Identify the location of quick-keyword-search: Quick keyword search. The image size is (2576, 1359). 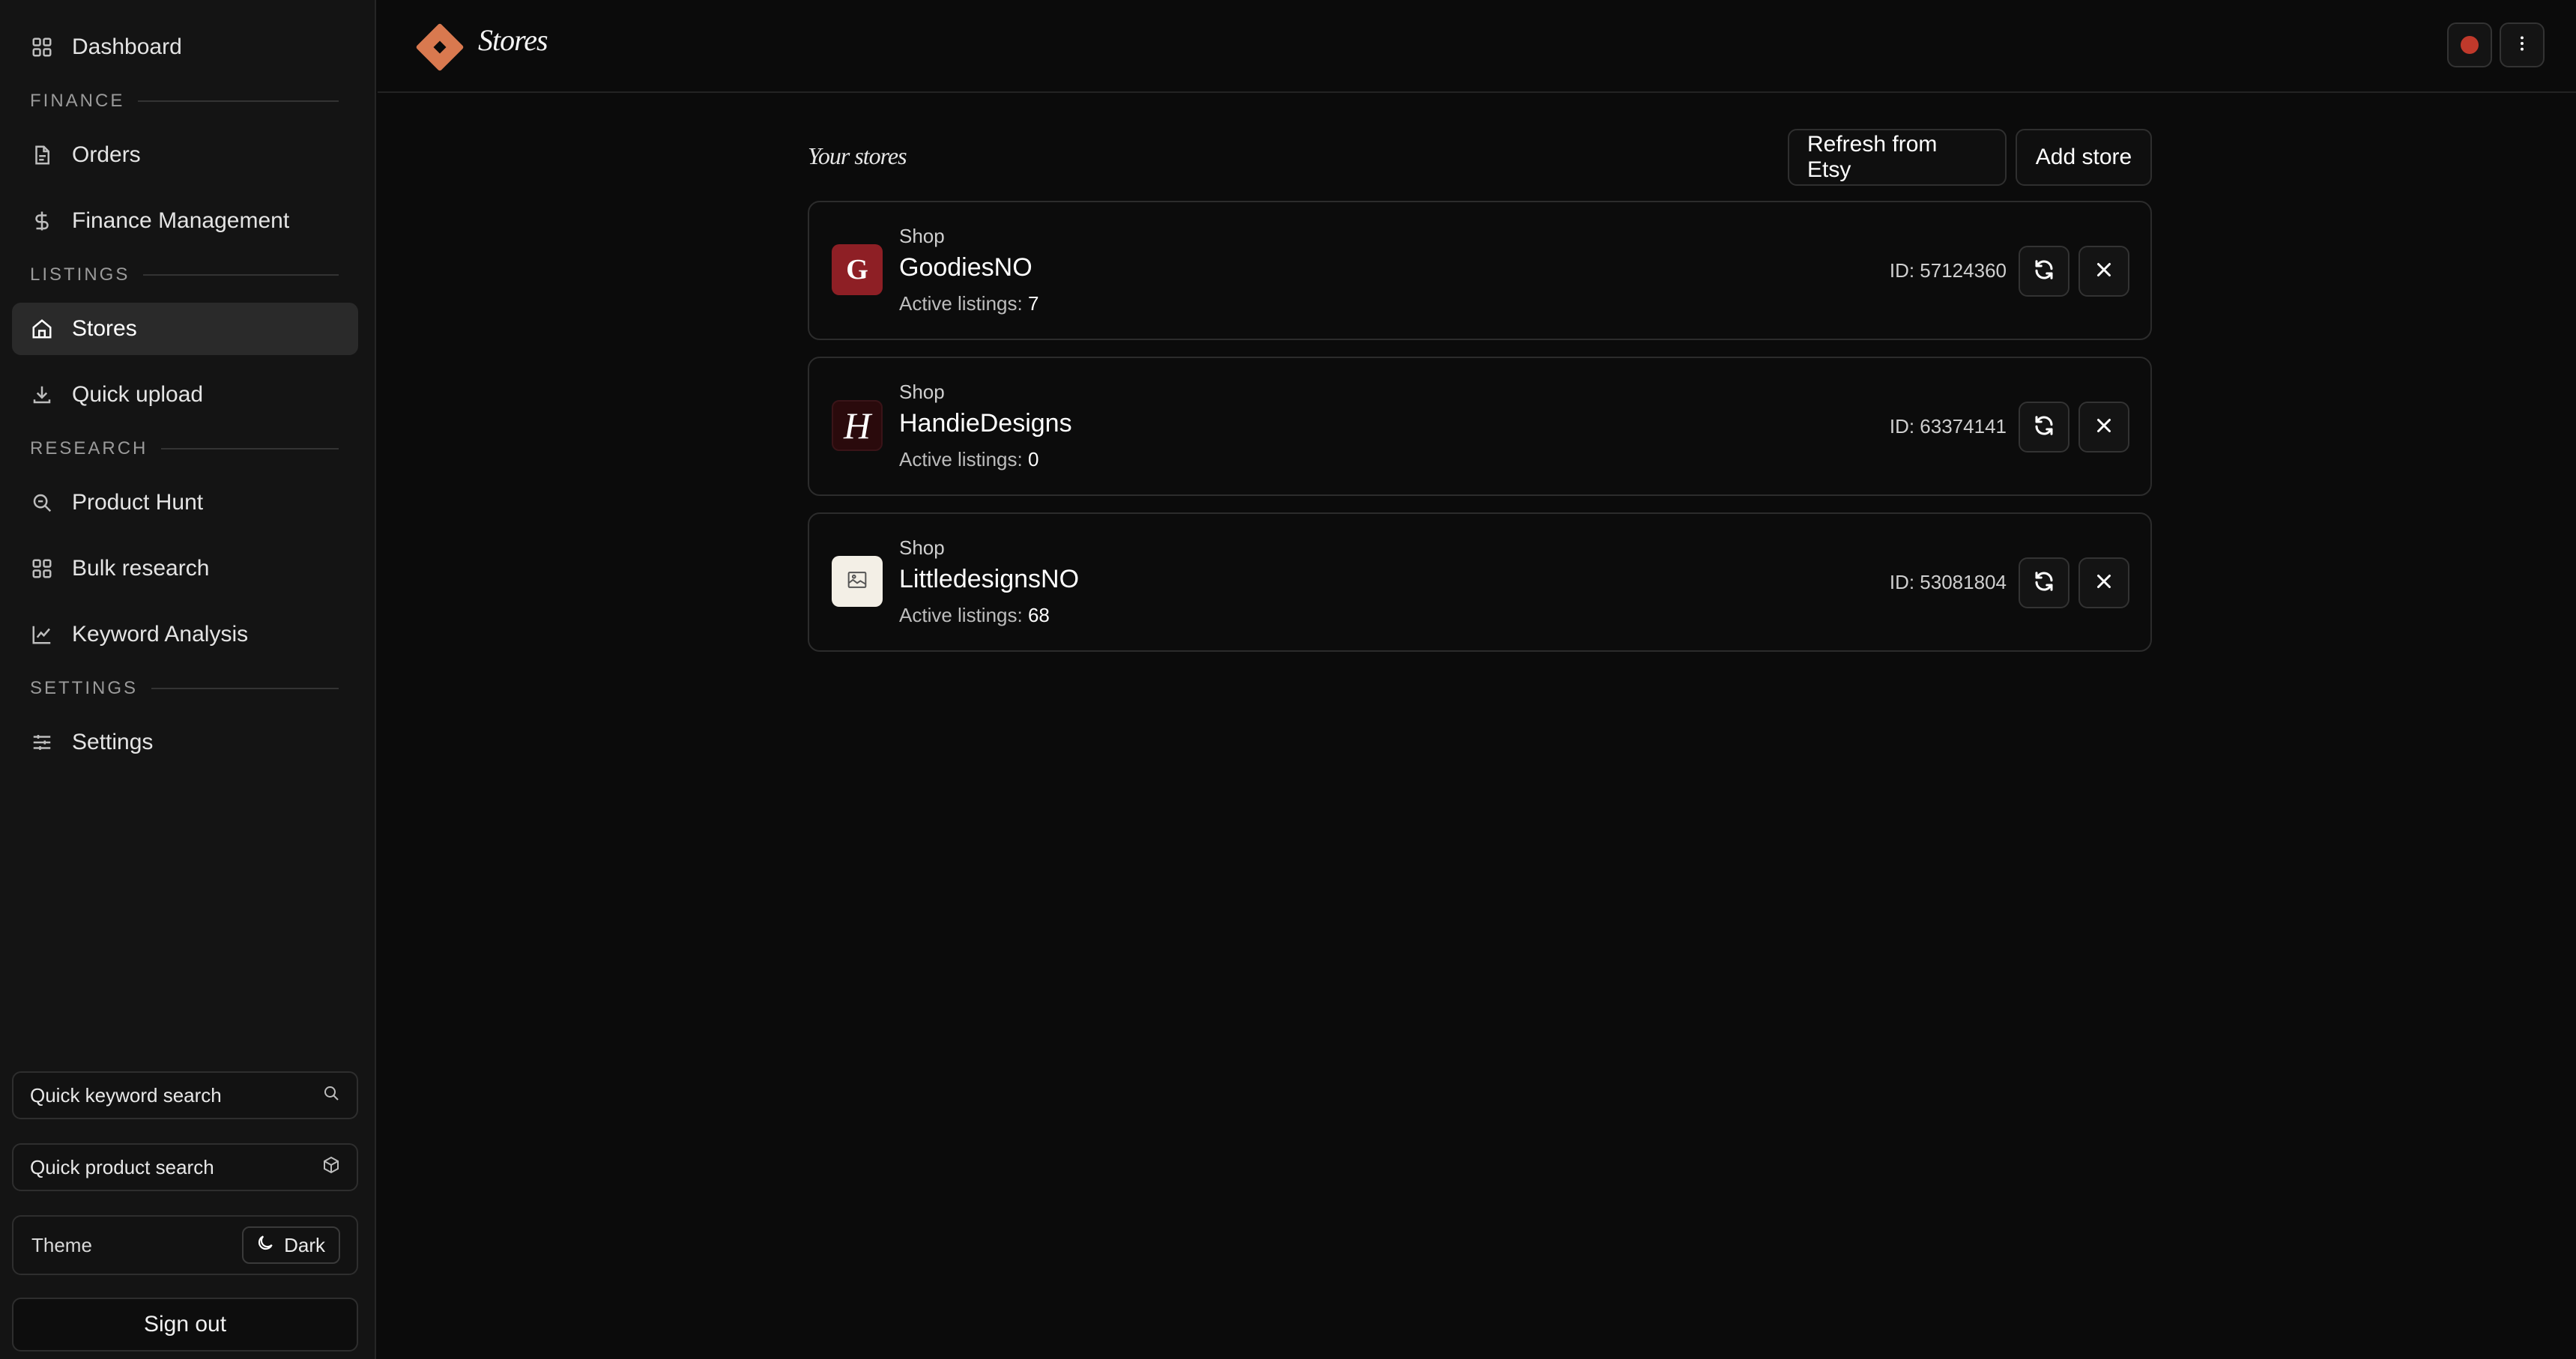
(185, 1095).